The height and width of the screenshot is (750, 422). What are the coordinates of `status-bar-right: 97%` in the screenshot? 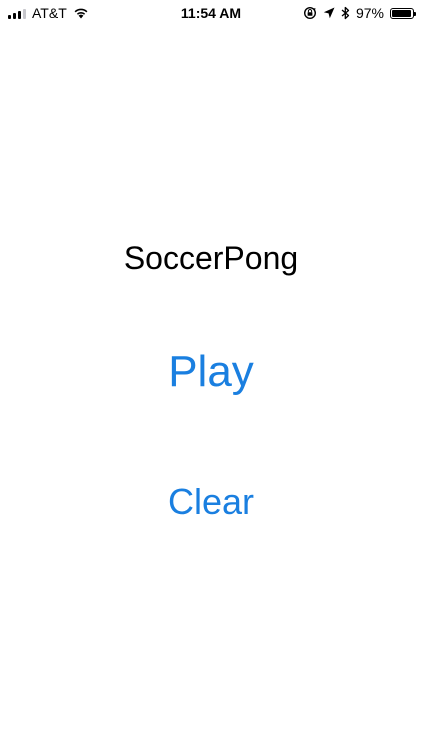 It's located at (359, 13).